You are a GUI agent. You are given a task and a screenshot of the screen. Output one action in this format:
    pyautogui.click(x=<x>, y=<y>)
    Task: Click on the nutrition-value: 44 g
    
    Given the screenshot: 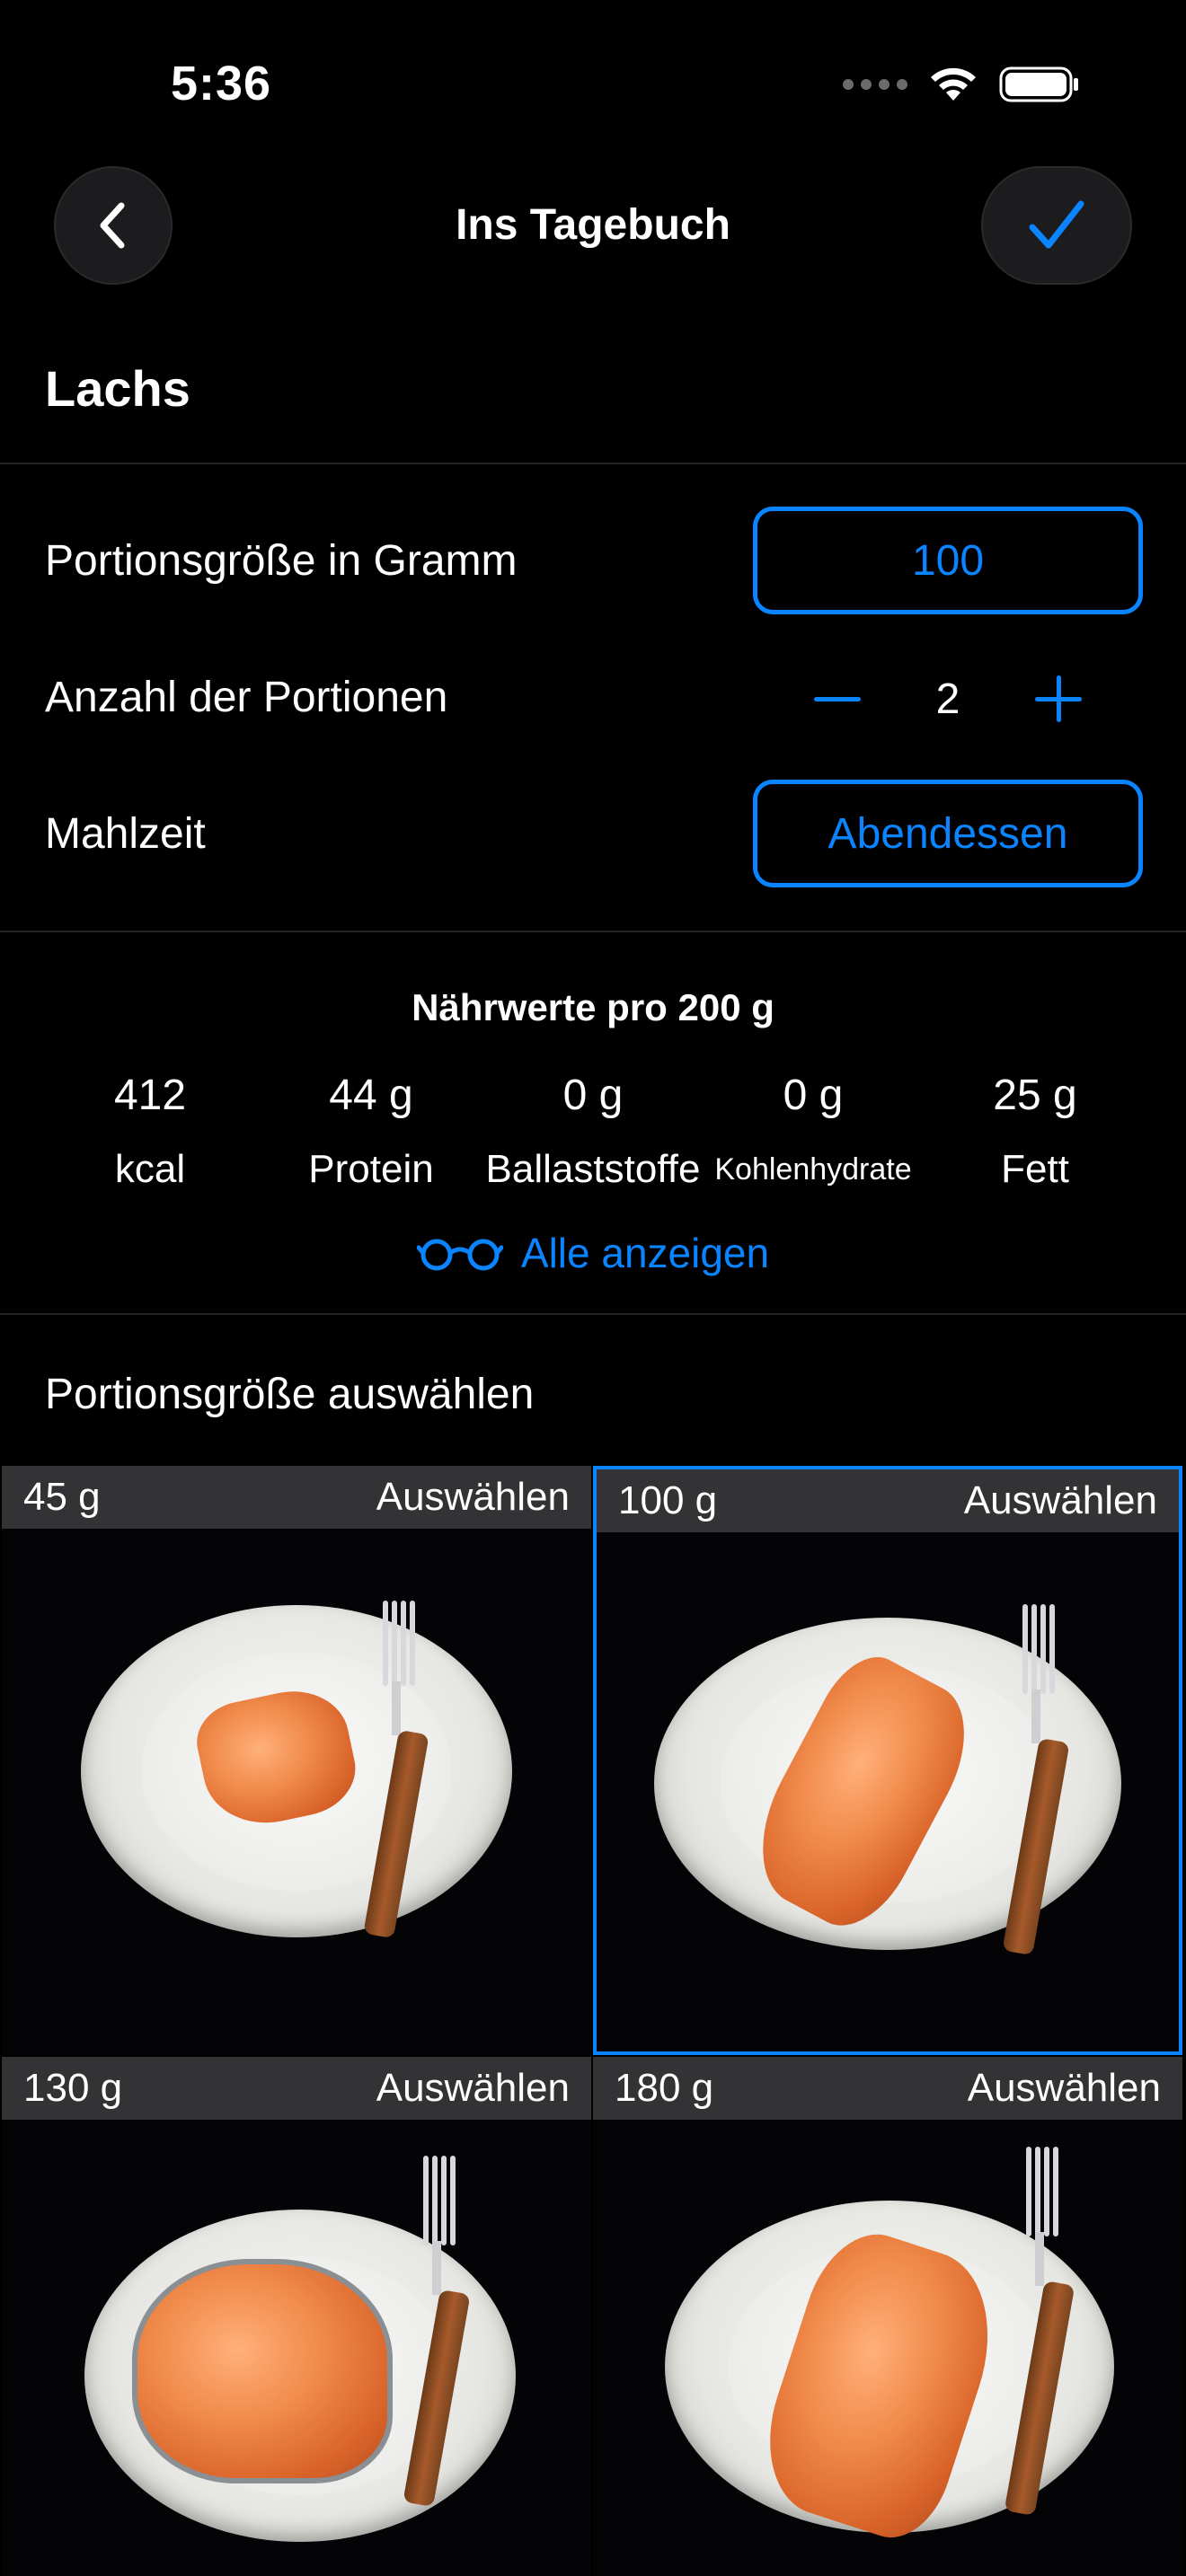 What is the action you would take?
    pyautogui.click(x=371, y=1095)
    